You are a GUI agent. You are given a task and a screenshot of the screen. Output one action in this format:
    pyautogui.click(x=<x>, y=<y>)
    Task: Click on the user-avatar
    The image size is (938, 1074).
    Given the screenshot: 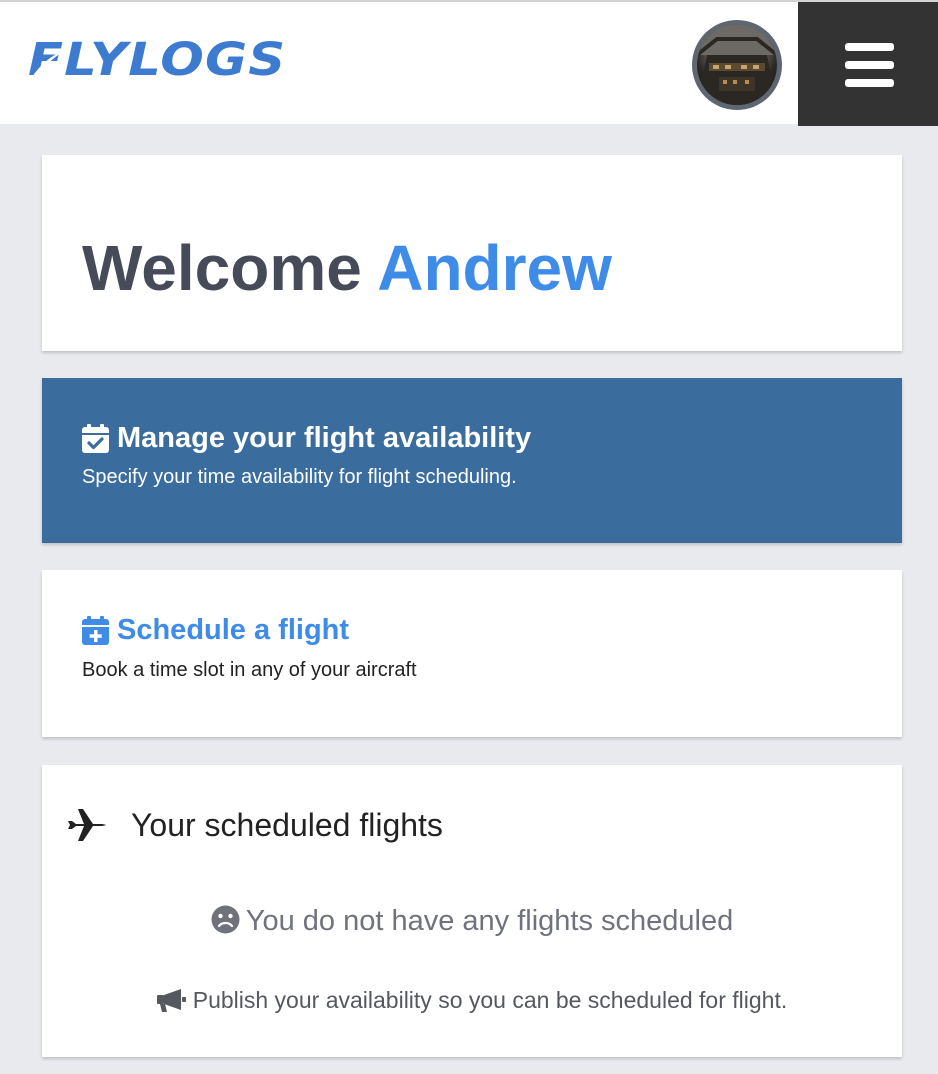 What is the action you would take?
    pyautogui.click(x=737, y=65)
    